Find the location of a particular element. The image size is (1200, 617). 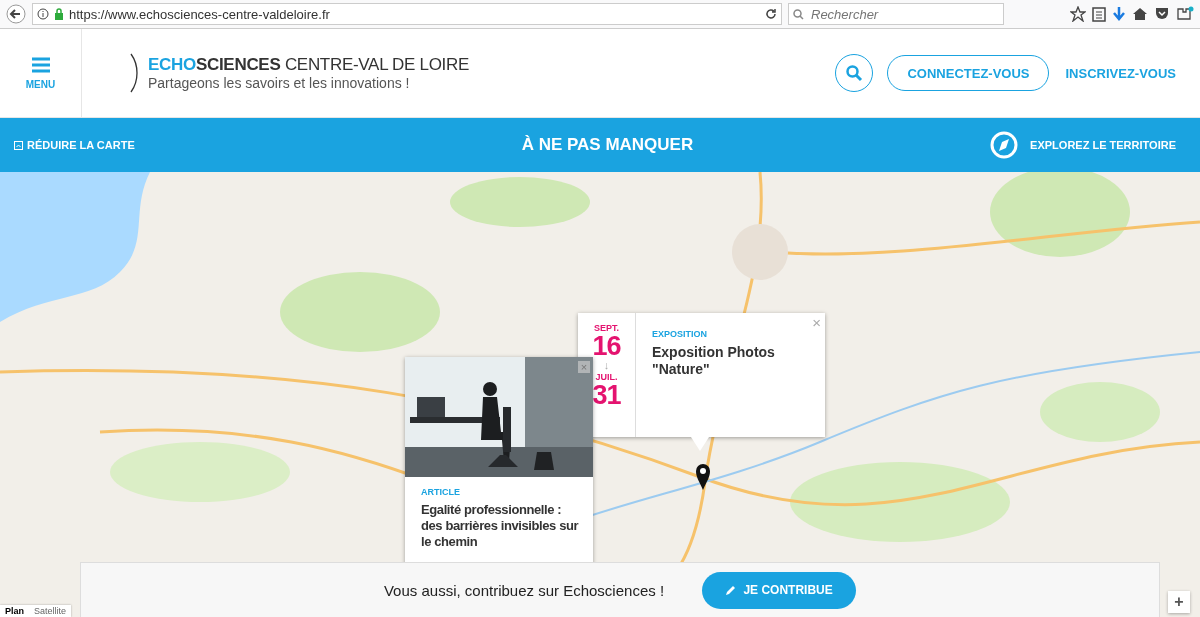

home-icon is located at coordinates (1140, 14).